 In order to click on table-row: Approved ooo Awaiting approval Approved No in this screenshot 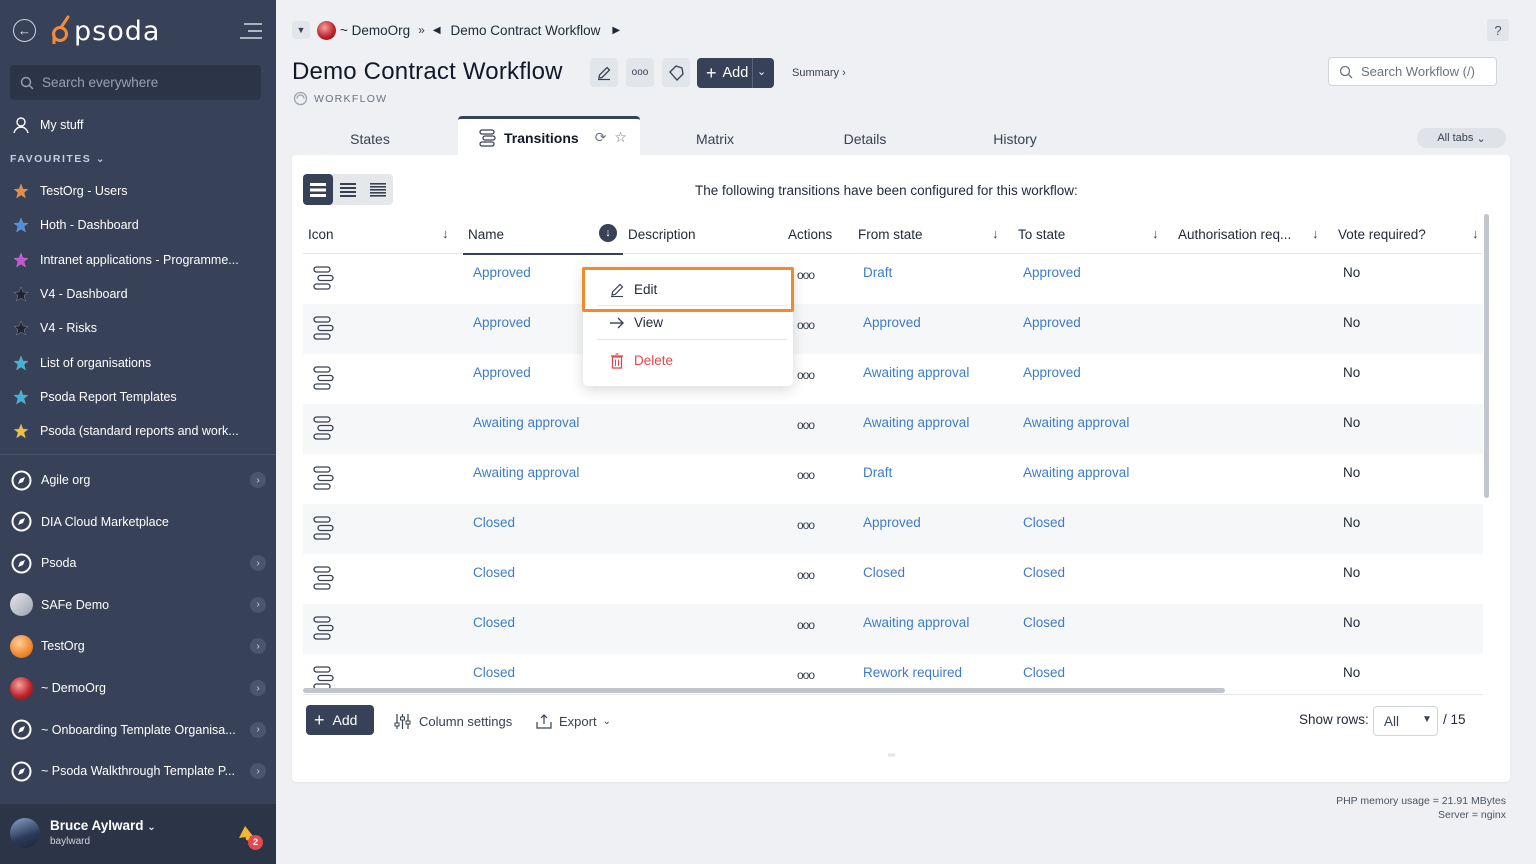, I will do `click(893, 379)`.